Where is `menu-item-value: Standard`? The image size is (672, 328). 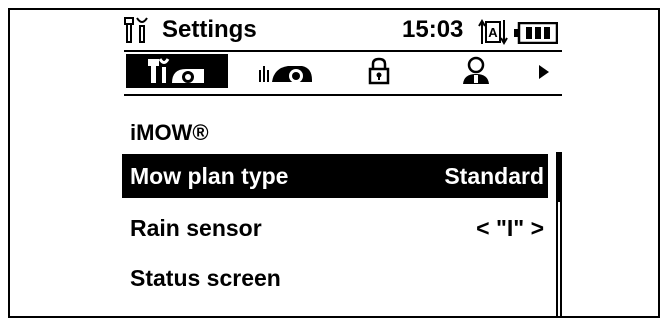 menu-item-value: Standard is located at coordinates (494, 176).